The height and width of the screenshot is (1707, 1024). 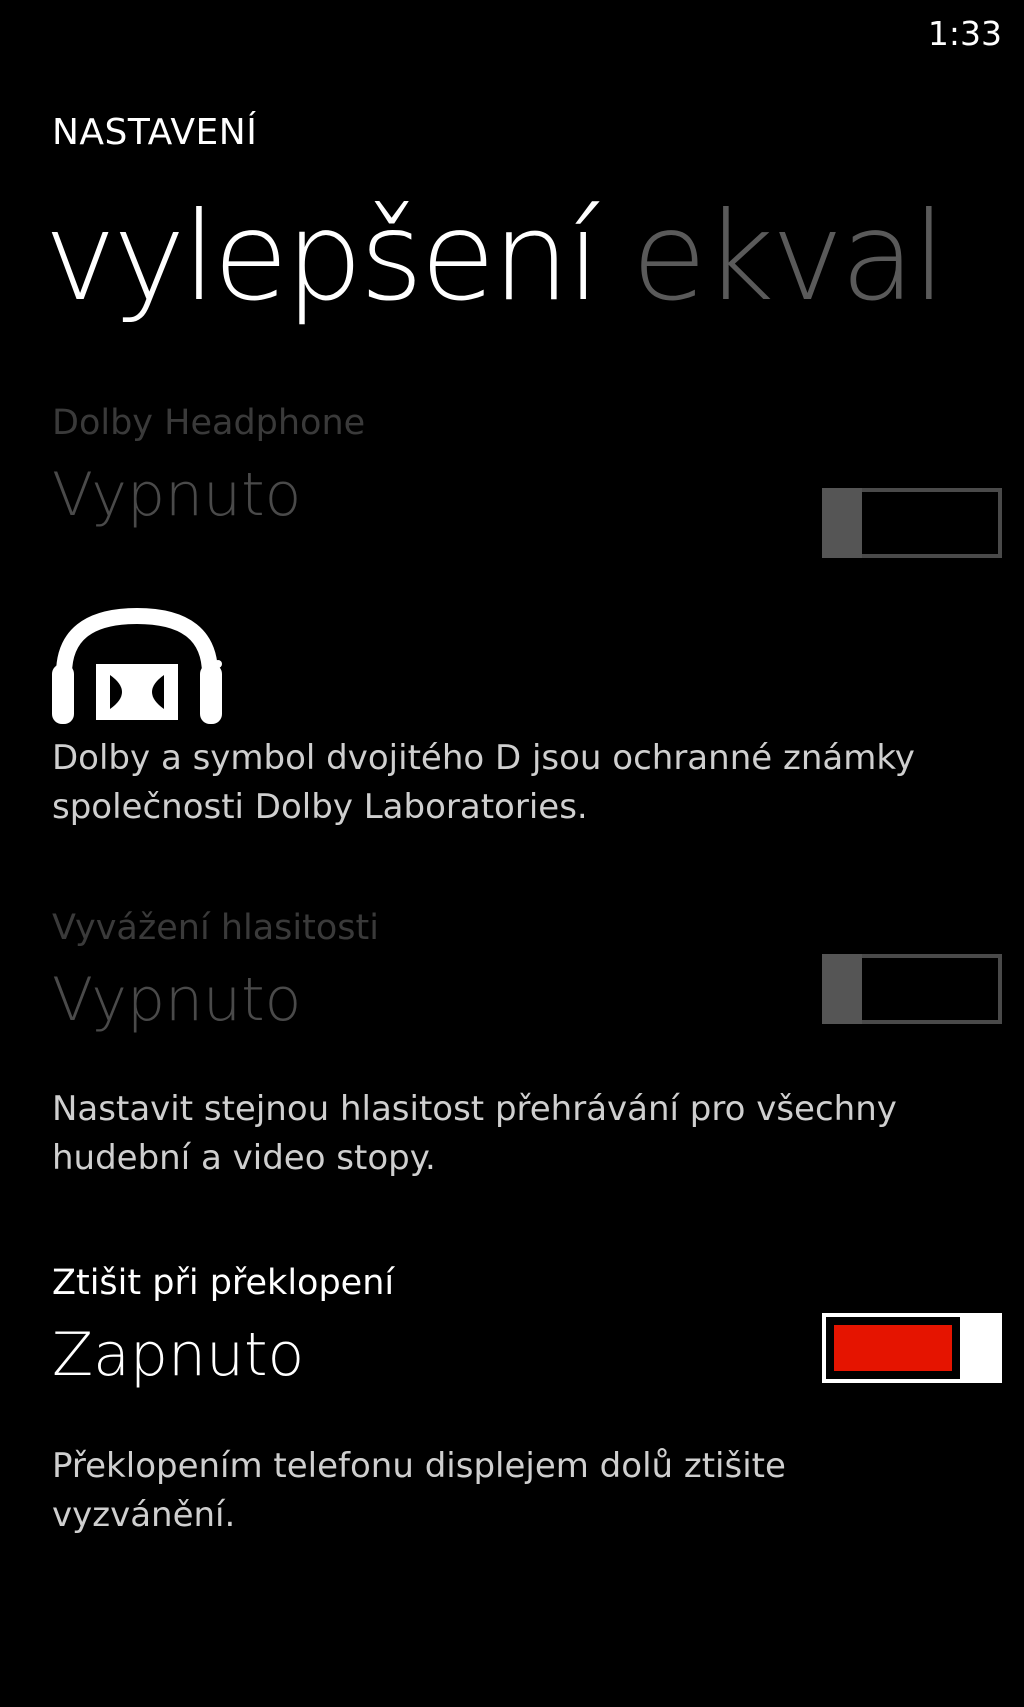 I want to click on volume-leveling-toggle, so click(x=912, y=989).